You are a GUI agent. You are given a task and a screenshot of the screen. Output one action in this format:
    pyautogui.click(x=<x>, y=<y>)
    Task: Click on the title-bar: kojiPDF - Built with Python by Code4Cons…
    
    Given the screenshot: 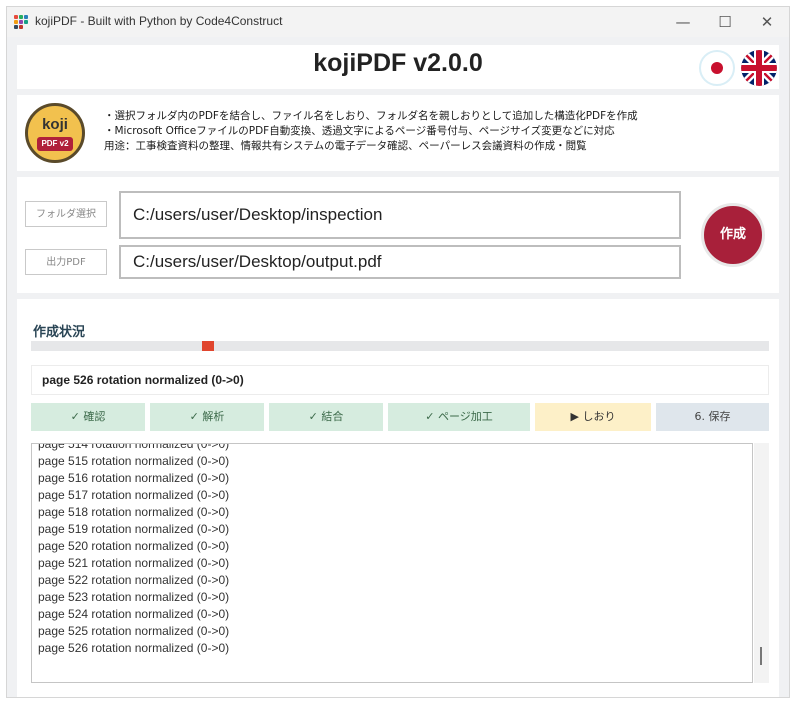 What is the action you would take?
    pyautogui.click(x=398, y=22)
    